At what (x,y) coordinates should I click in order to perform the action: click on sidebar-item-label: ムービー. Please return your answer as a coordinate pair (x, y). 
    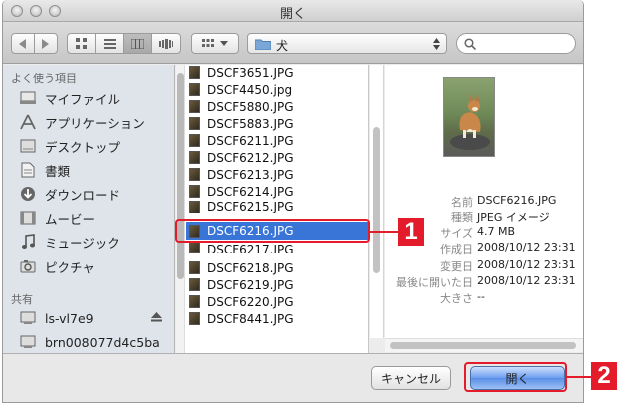
    Looking at the image, I should click on (70, 219).